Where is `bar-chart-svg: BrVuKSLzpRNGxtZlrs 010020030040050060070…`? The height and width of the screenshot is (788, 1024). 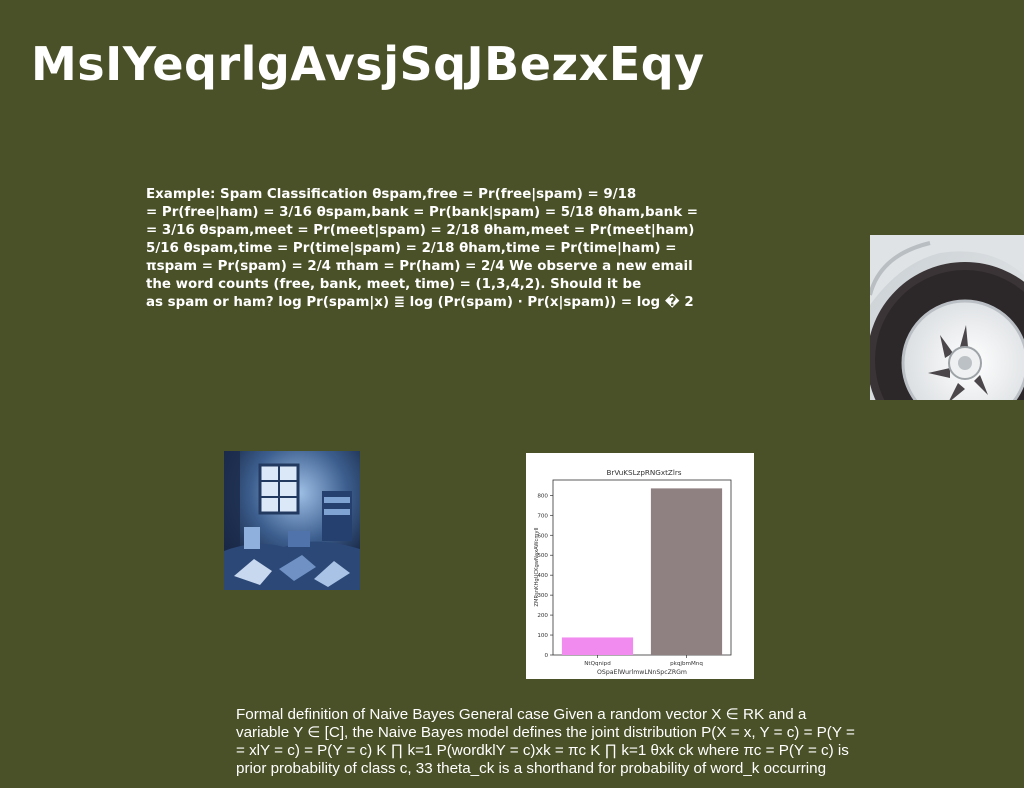 bar-chart-svg: BrVuKSLzpRNGxtZlrs 010020030040050060070… is located at coordinates (633, 572).